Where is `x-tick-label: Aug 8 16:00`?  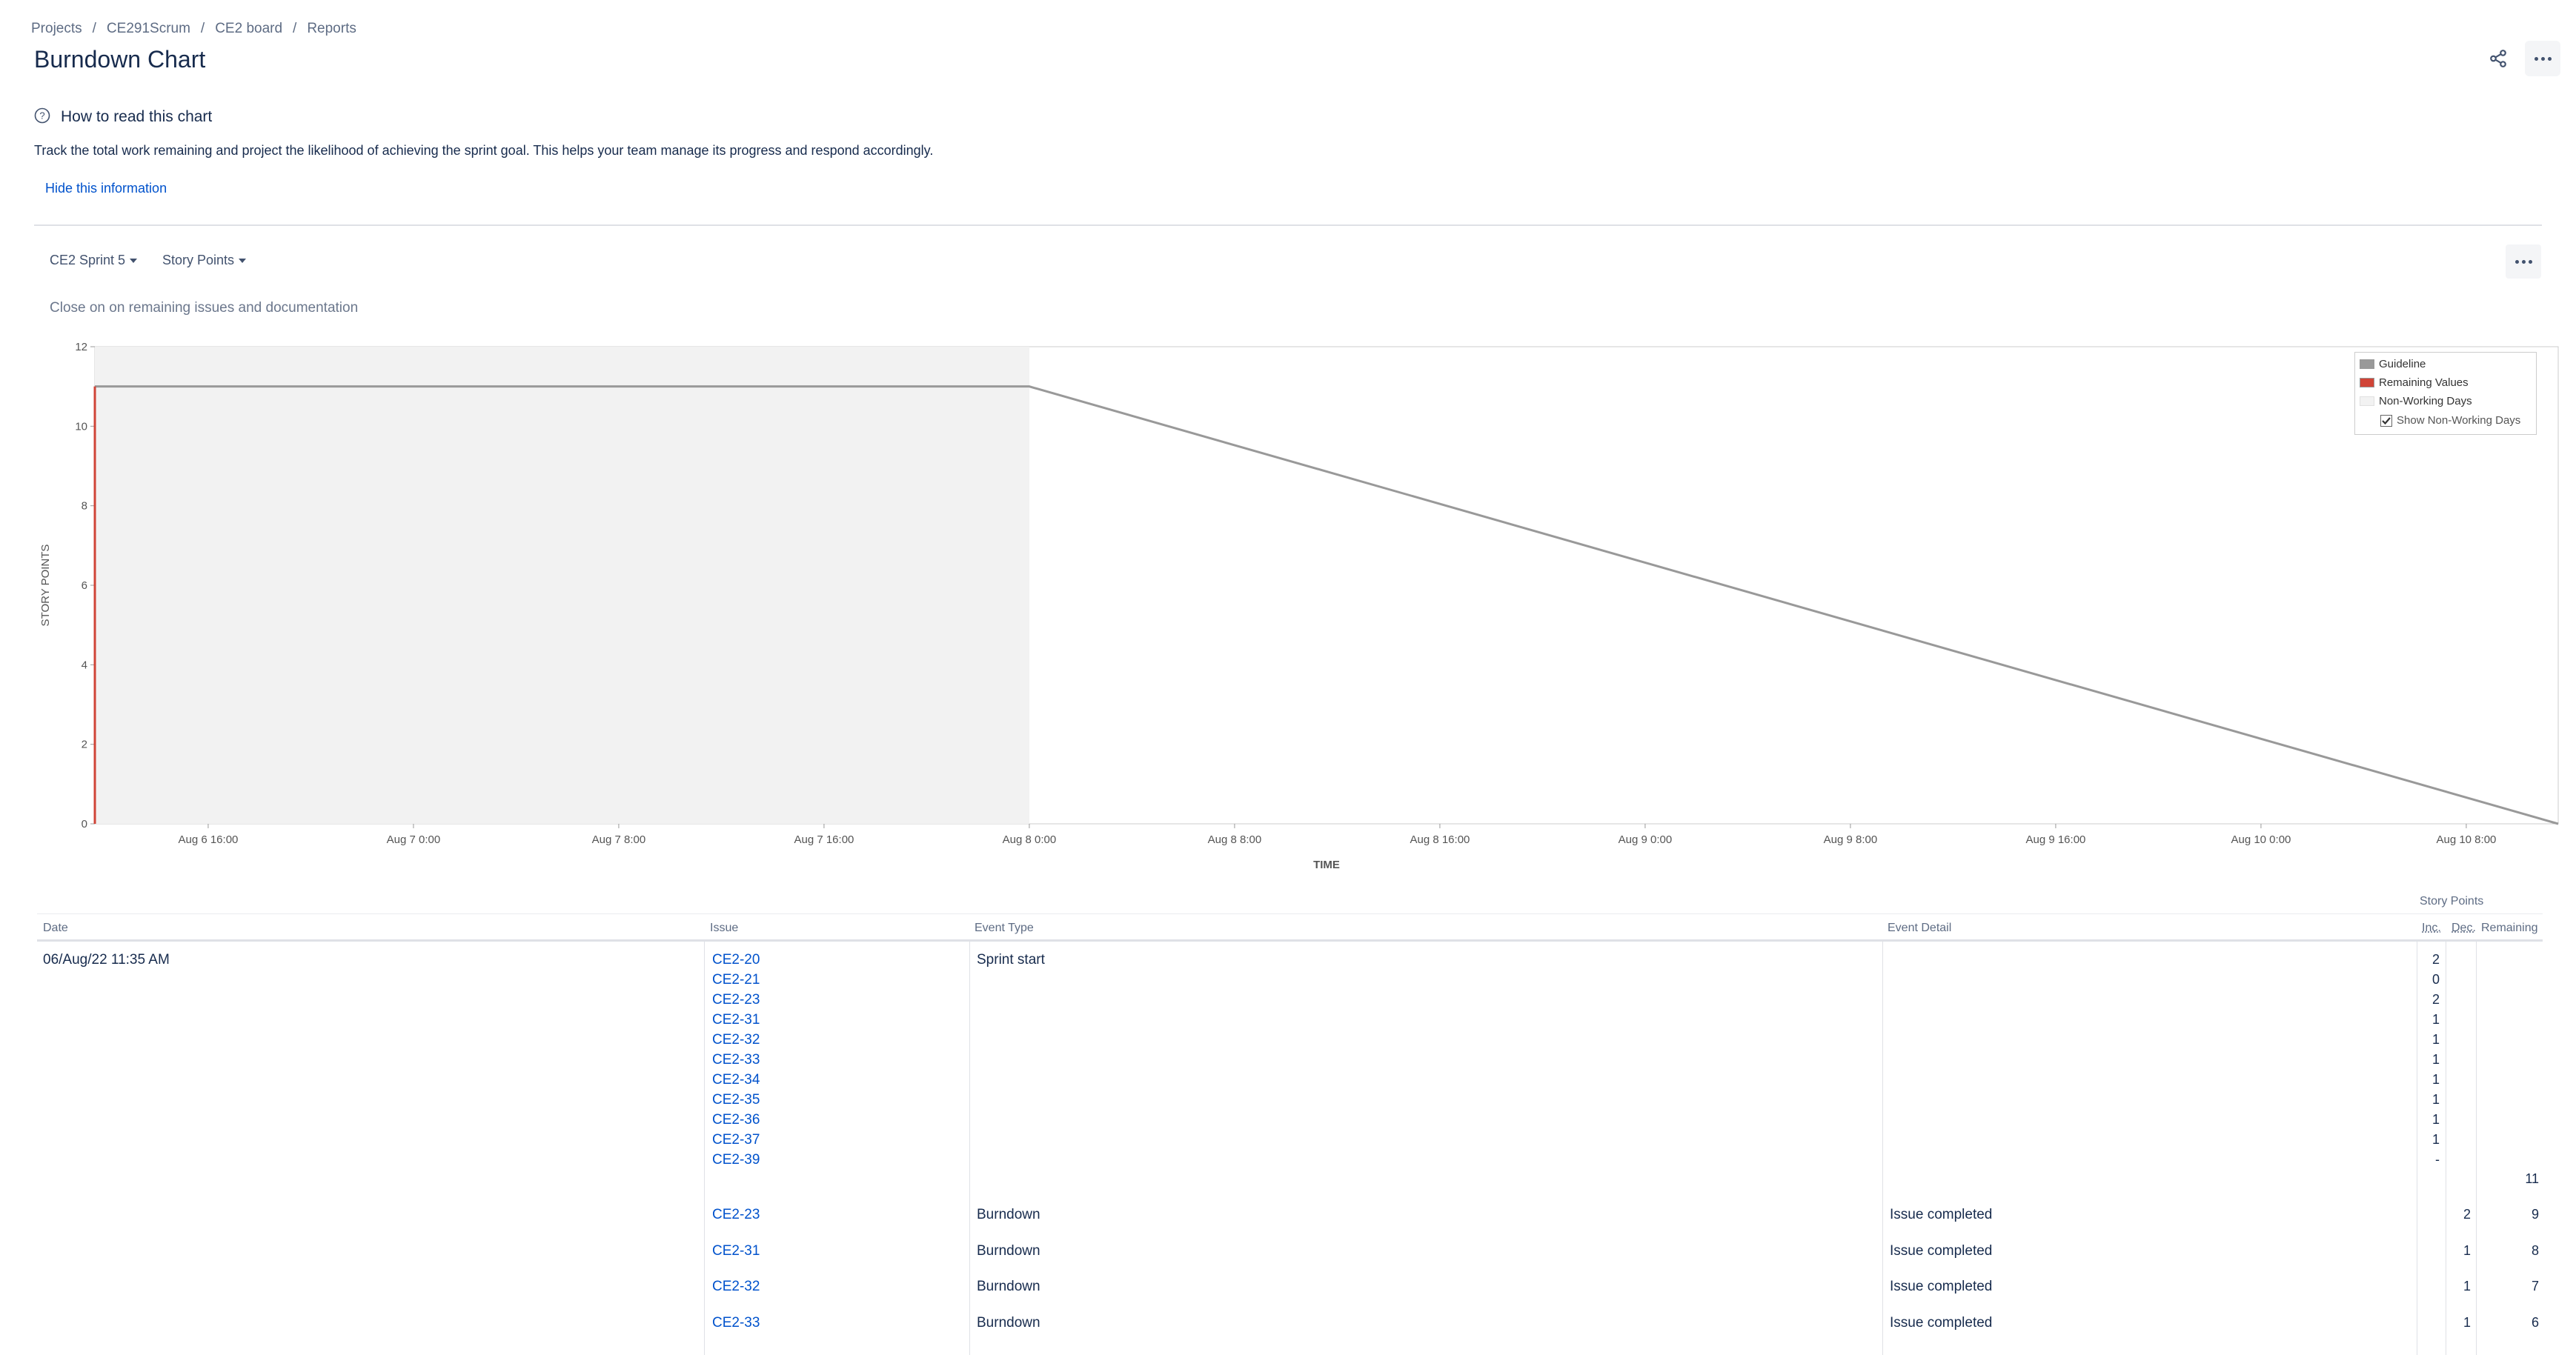
x-tick-label: Aug 8 16:00 is located at coordinates (1440, 839).